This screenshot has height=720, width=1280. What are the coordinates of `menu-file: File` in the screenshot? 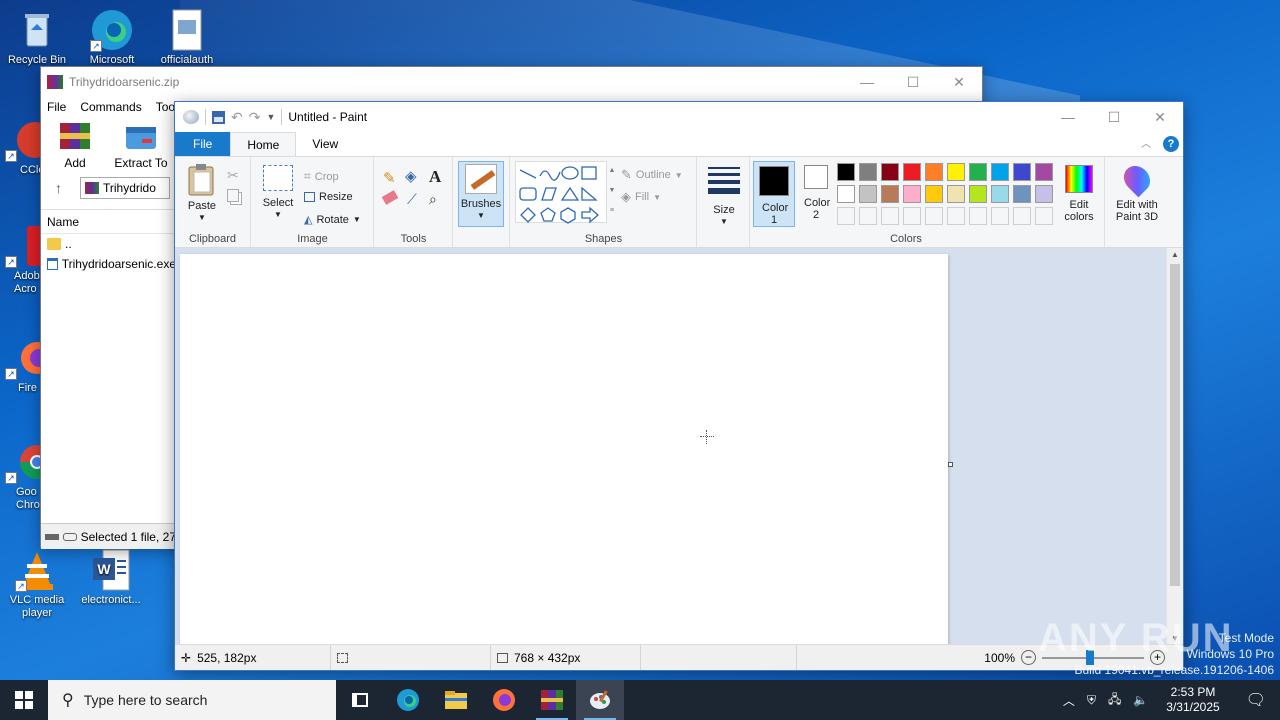 It's located at (56, 107).